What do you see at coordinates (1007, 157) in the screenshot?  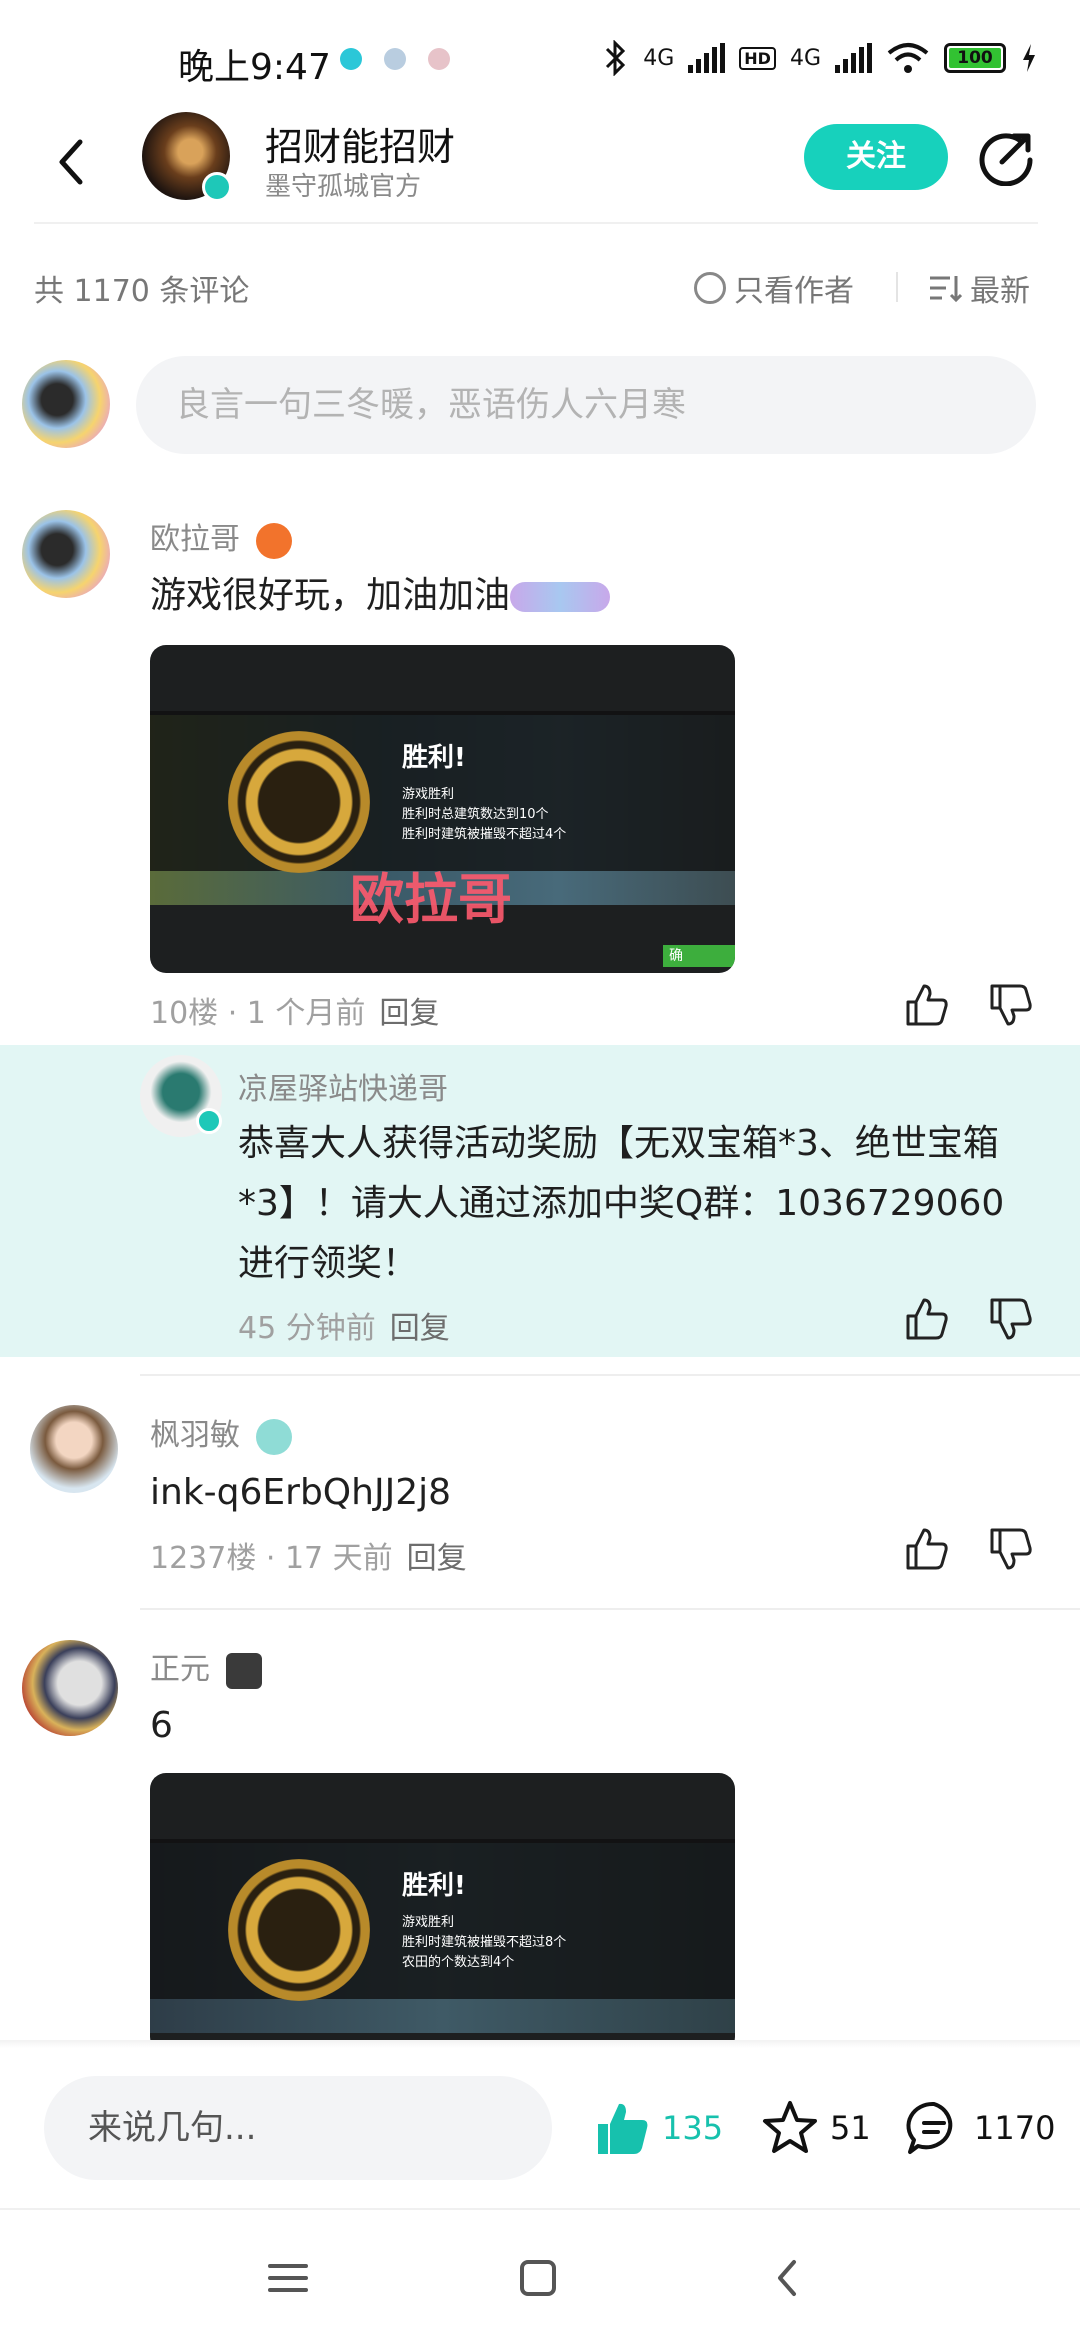 I see `share-icon` at bounding box center [1007, 157].